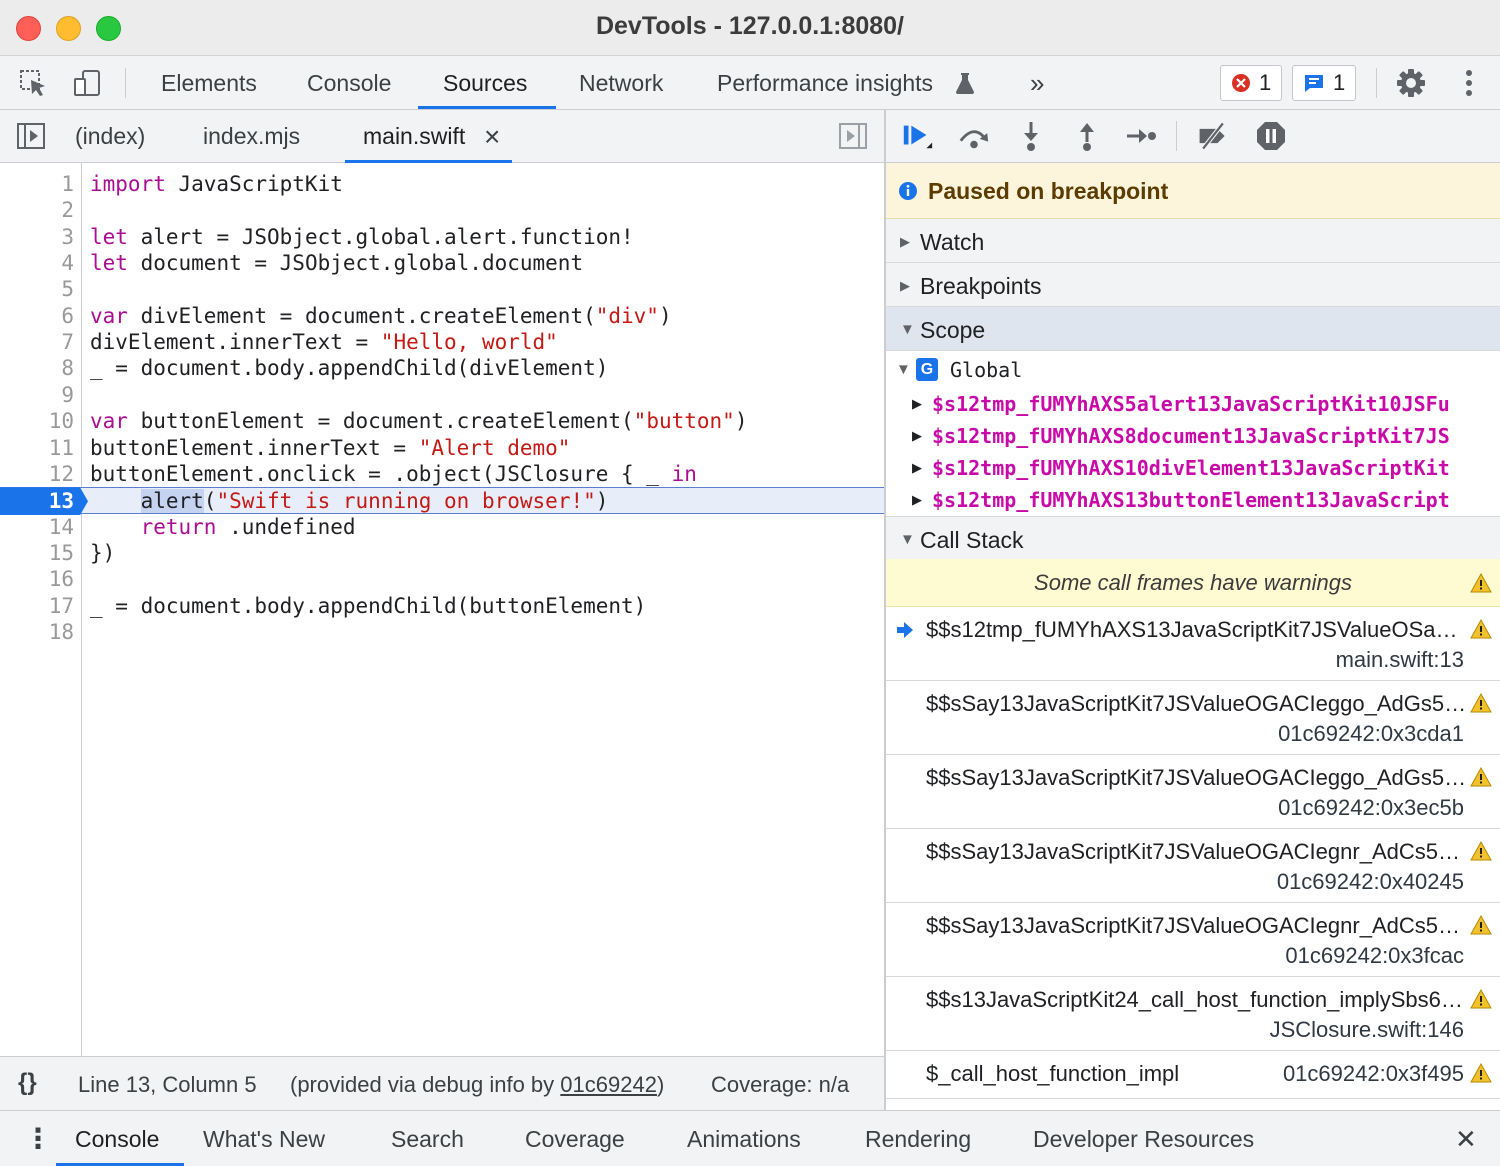 This screenshot has height=1166, width=1500. Describe the element at coordinates (349, 83) in the screenshot. I see `tab-console: Console` at that location.